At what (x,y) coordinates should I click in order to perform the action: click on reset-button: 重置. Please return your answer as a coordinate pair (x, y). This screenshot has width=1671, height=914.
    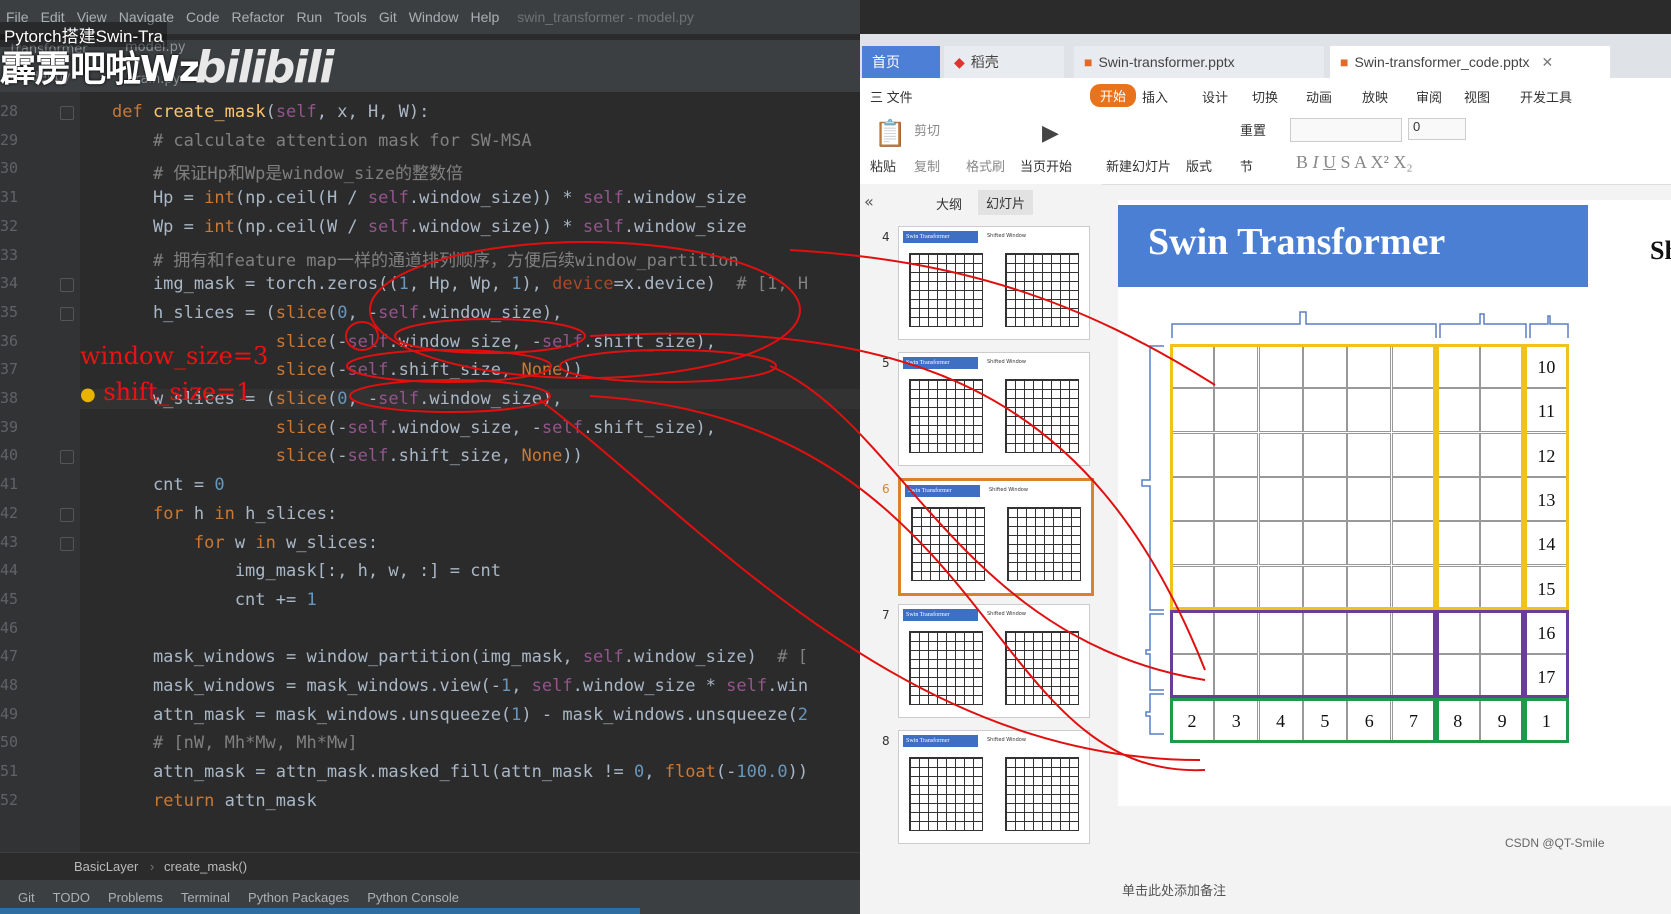
    Looking at the image, I should click on (1253, 129).